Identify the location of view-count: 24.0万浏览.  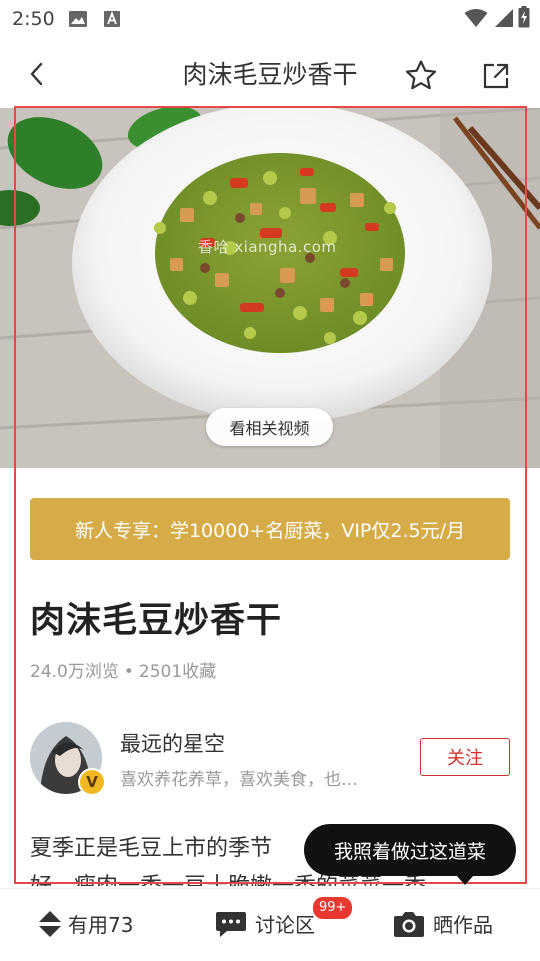
(74, 672).